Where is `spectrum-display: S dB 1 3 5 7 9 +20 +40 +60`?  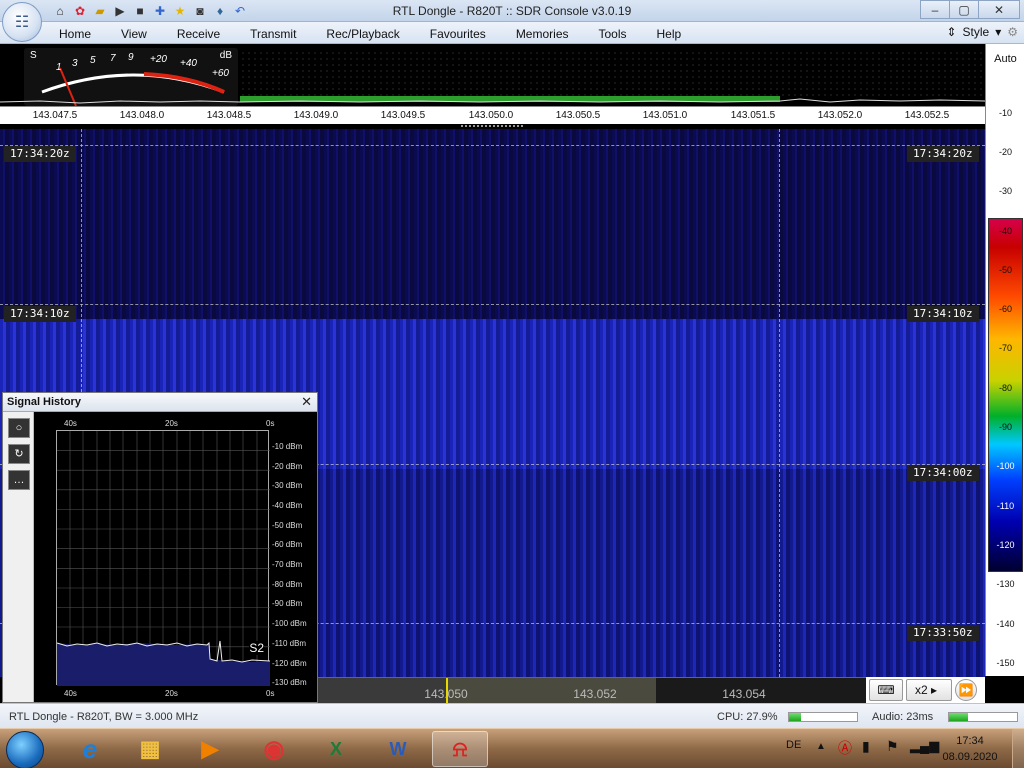
spectrum-display: S dB 1 3 5 7 9 +20 +40 +60 is located at coordinates (492, 75).